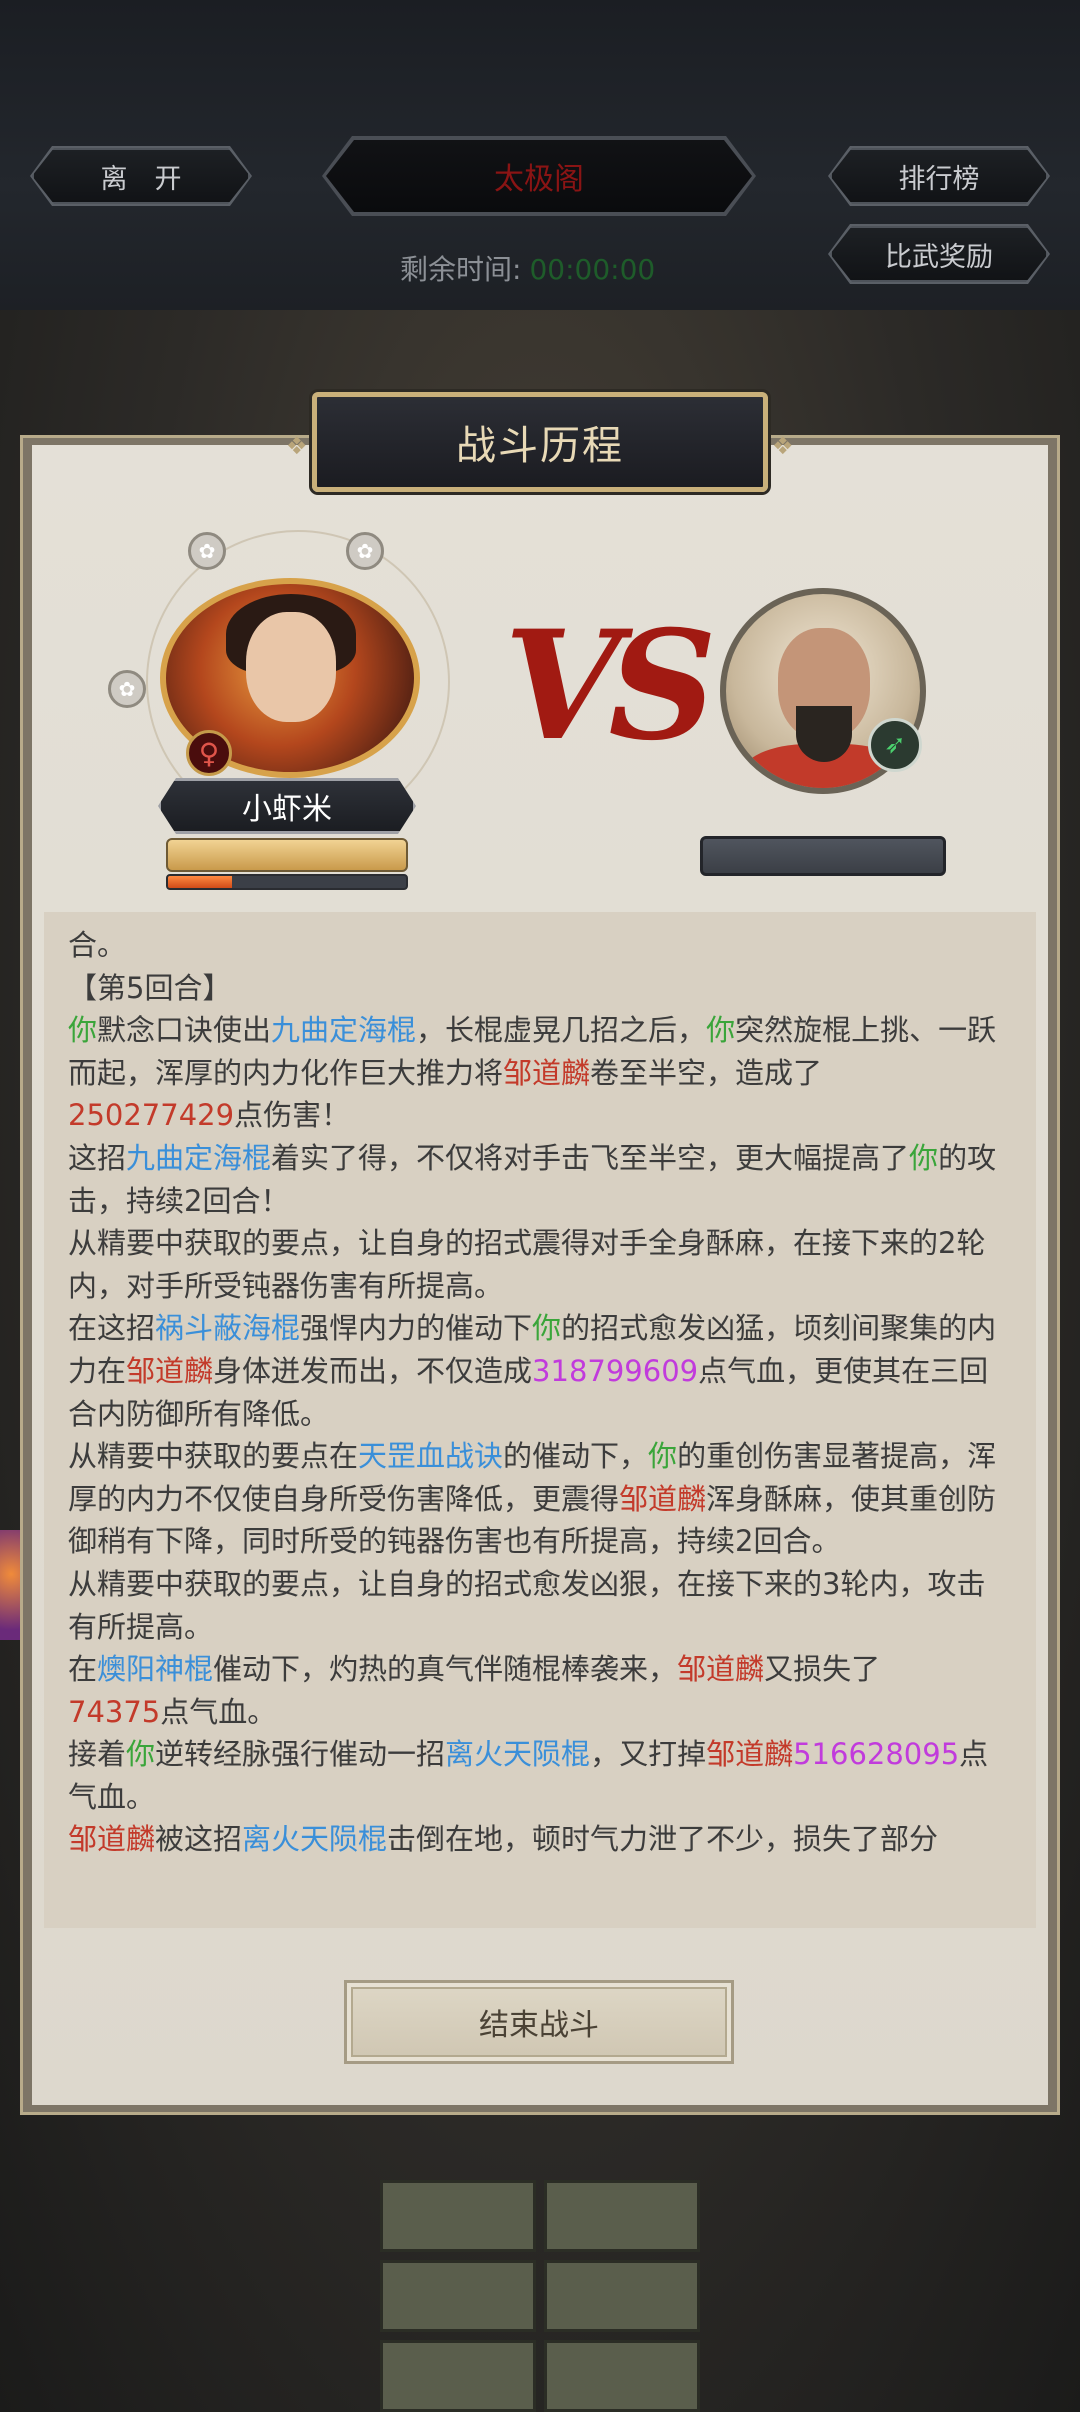 Image resolution: width=1080 pixels, height=2412 pixels. I want to click on opponent-beard, so click(824, 734).